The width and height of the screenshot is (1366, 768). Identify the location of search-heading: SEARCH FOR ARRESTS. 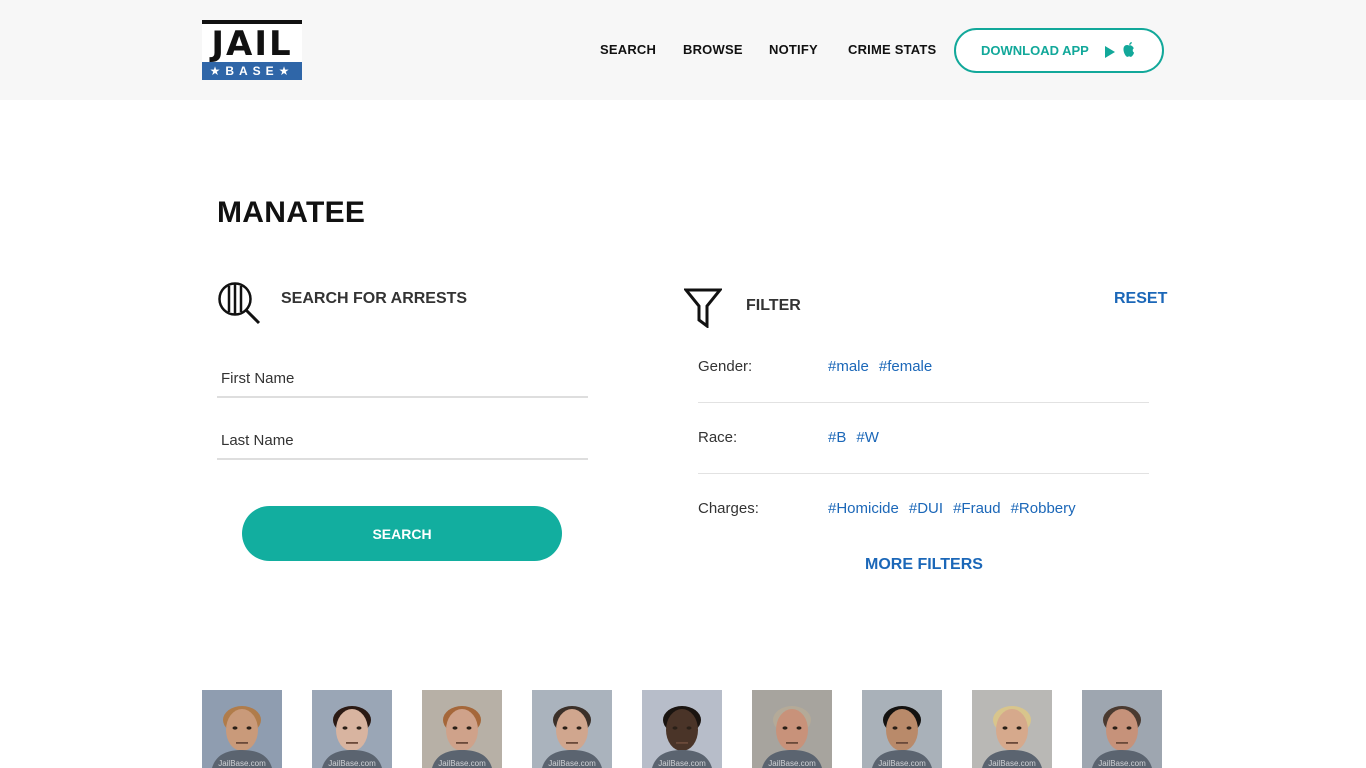
(374, 298).